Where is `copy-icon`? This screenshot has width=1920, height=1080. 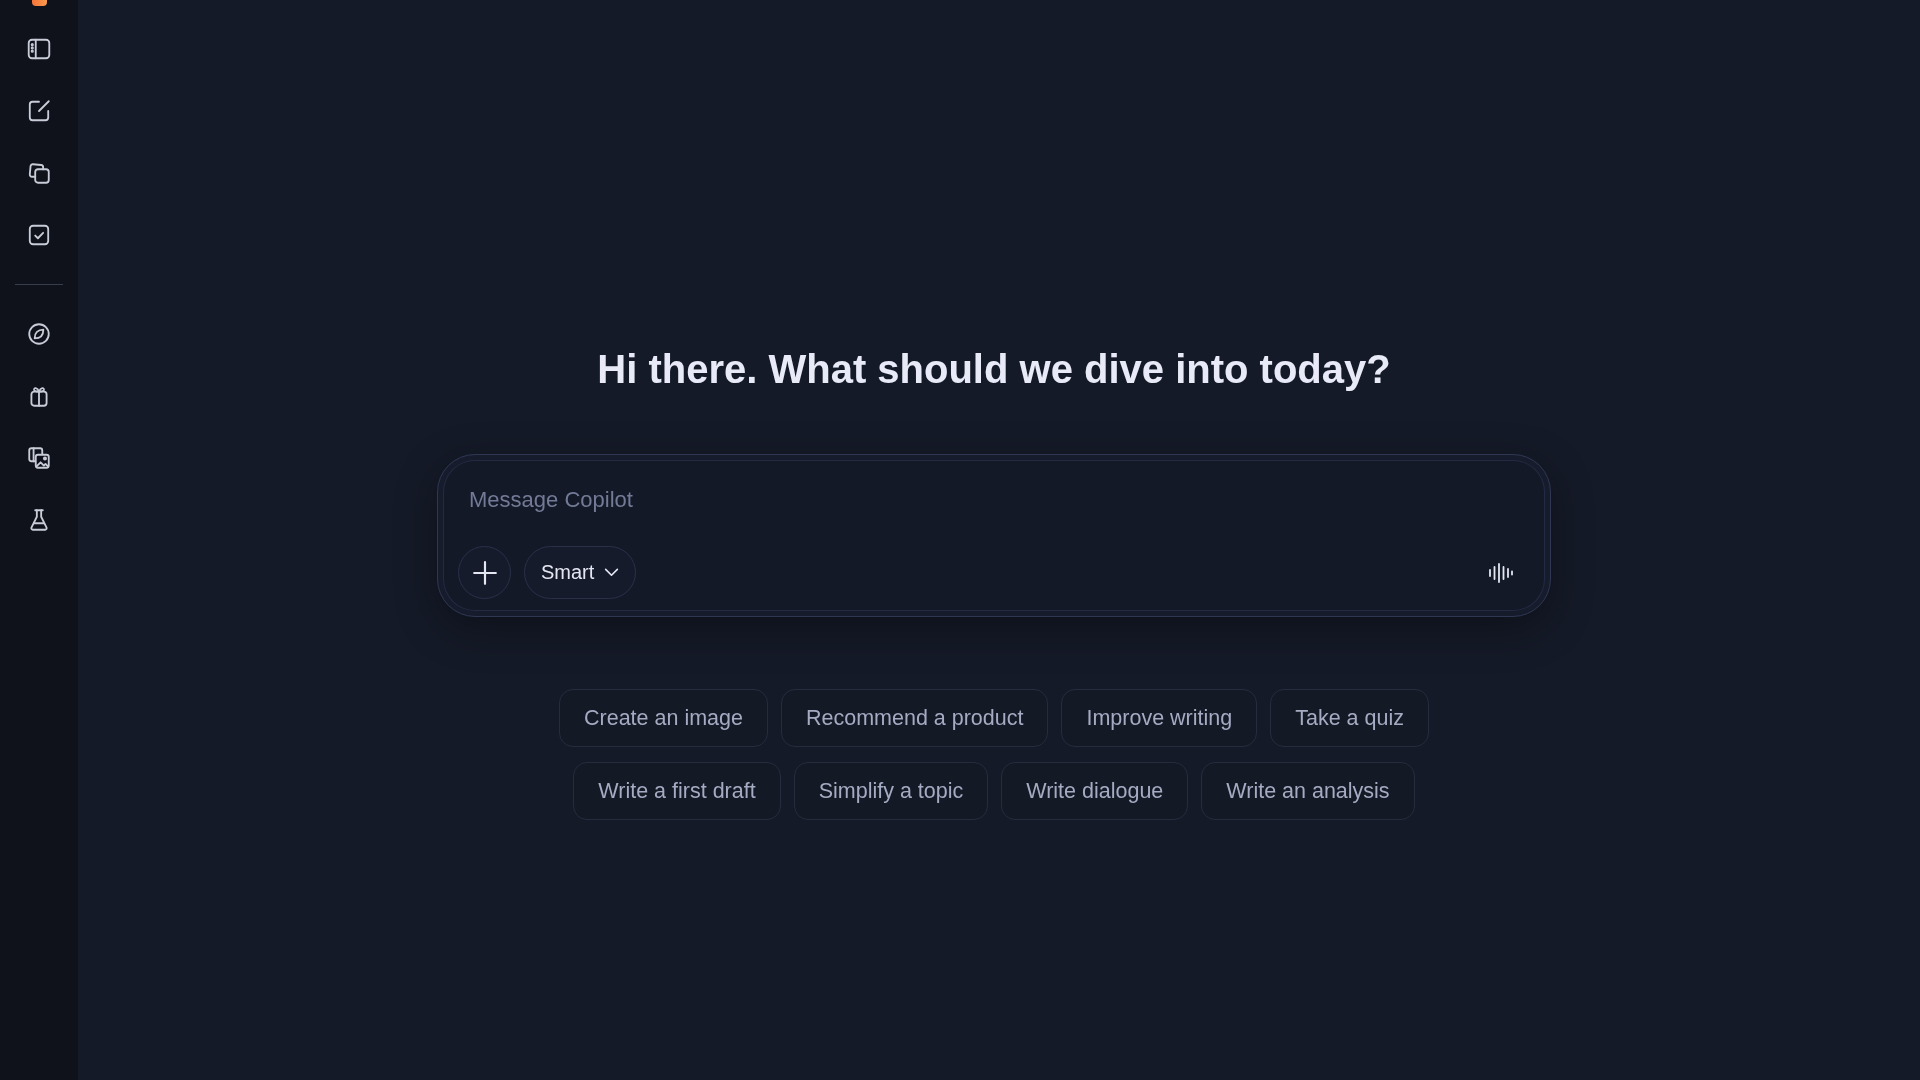
copy-icon is located at coordinates (39, 173).